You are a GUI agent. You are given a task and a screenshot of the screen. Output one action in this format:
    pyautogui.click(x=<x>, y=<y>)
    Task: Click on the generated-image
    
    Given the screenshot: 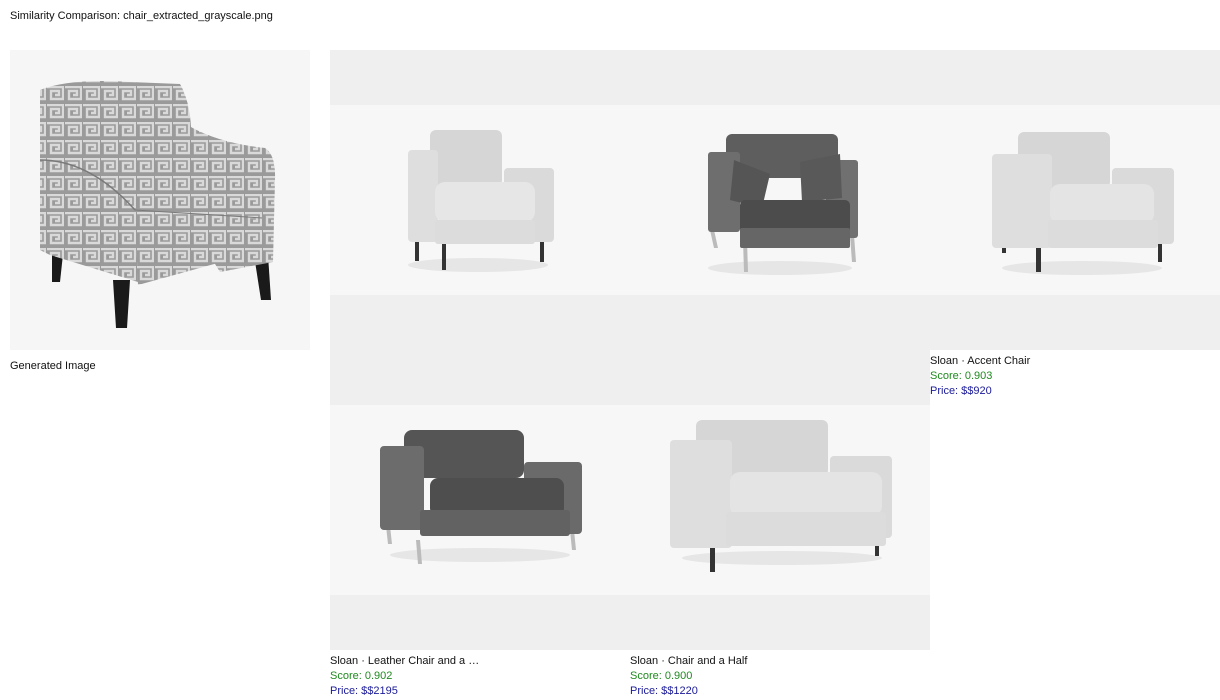 What is the action you would take?
    pyautogui.click(x=160, y=200)
    